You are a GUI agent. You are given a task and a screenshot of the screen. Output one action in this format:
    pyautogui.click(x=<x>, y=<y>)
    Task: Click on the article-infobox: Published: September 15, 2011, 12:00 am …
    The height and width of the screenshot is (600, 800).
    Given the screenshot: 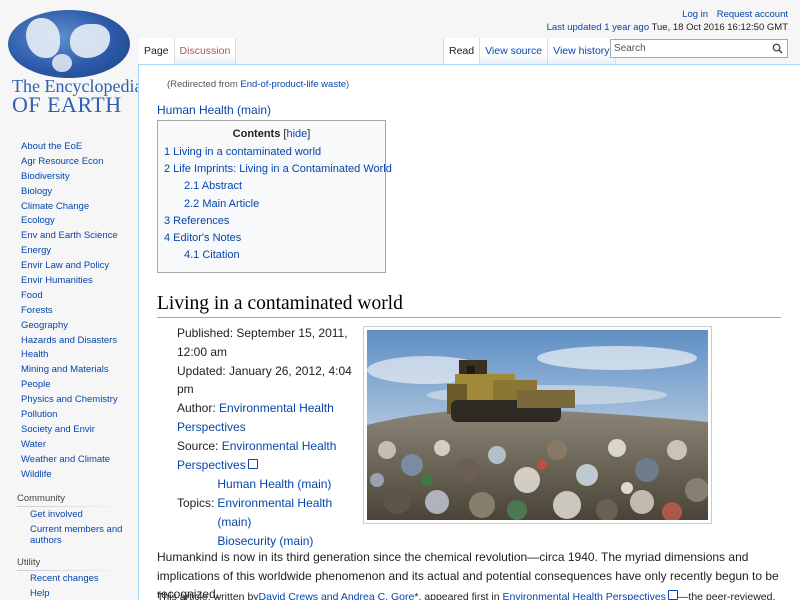 What is the action you would take?
    pyautogui.click(x=267, y=437)
    